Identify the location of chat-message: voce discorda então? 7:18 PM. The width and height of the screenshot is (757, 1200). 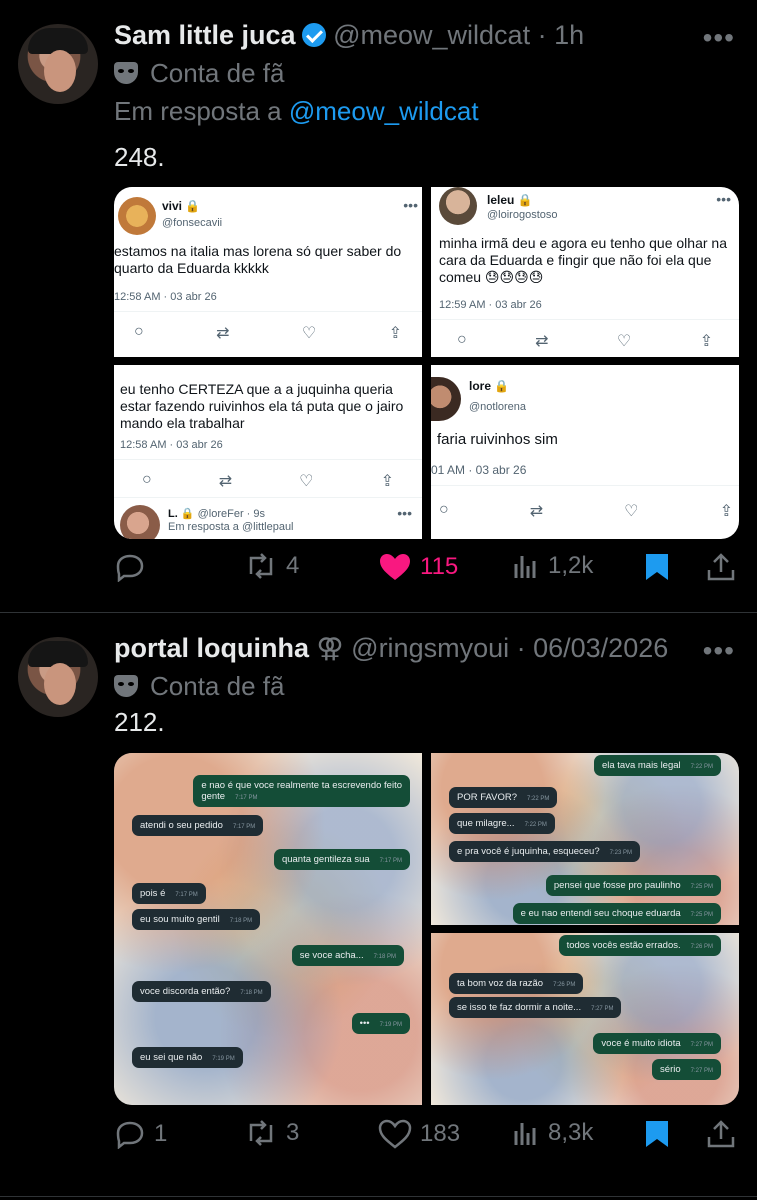
(201, 991).